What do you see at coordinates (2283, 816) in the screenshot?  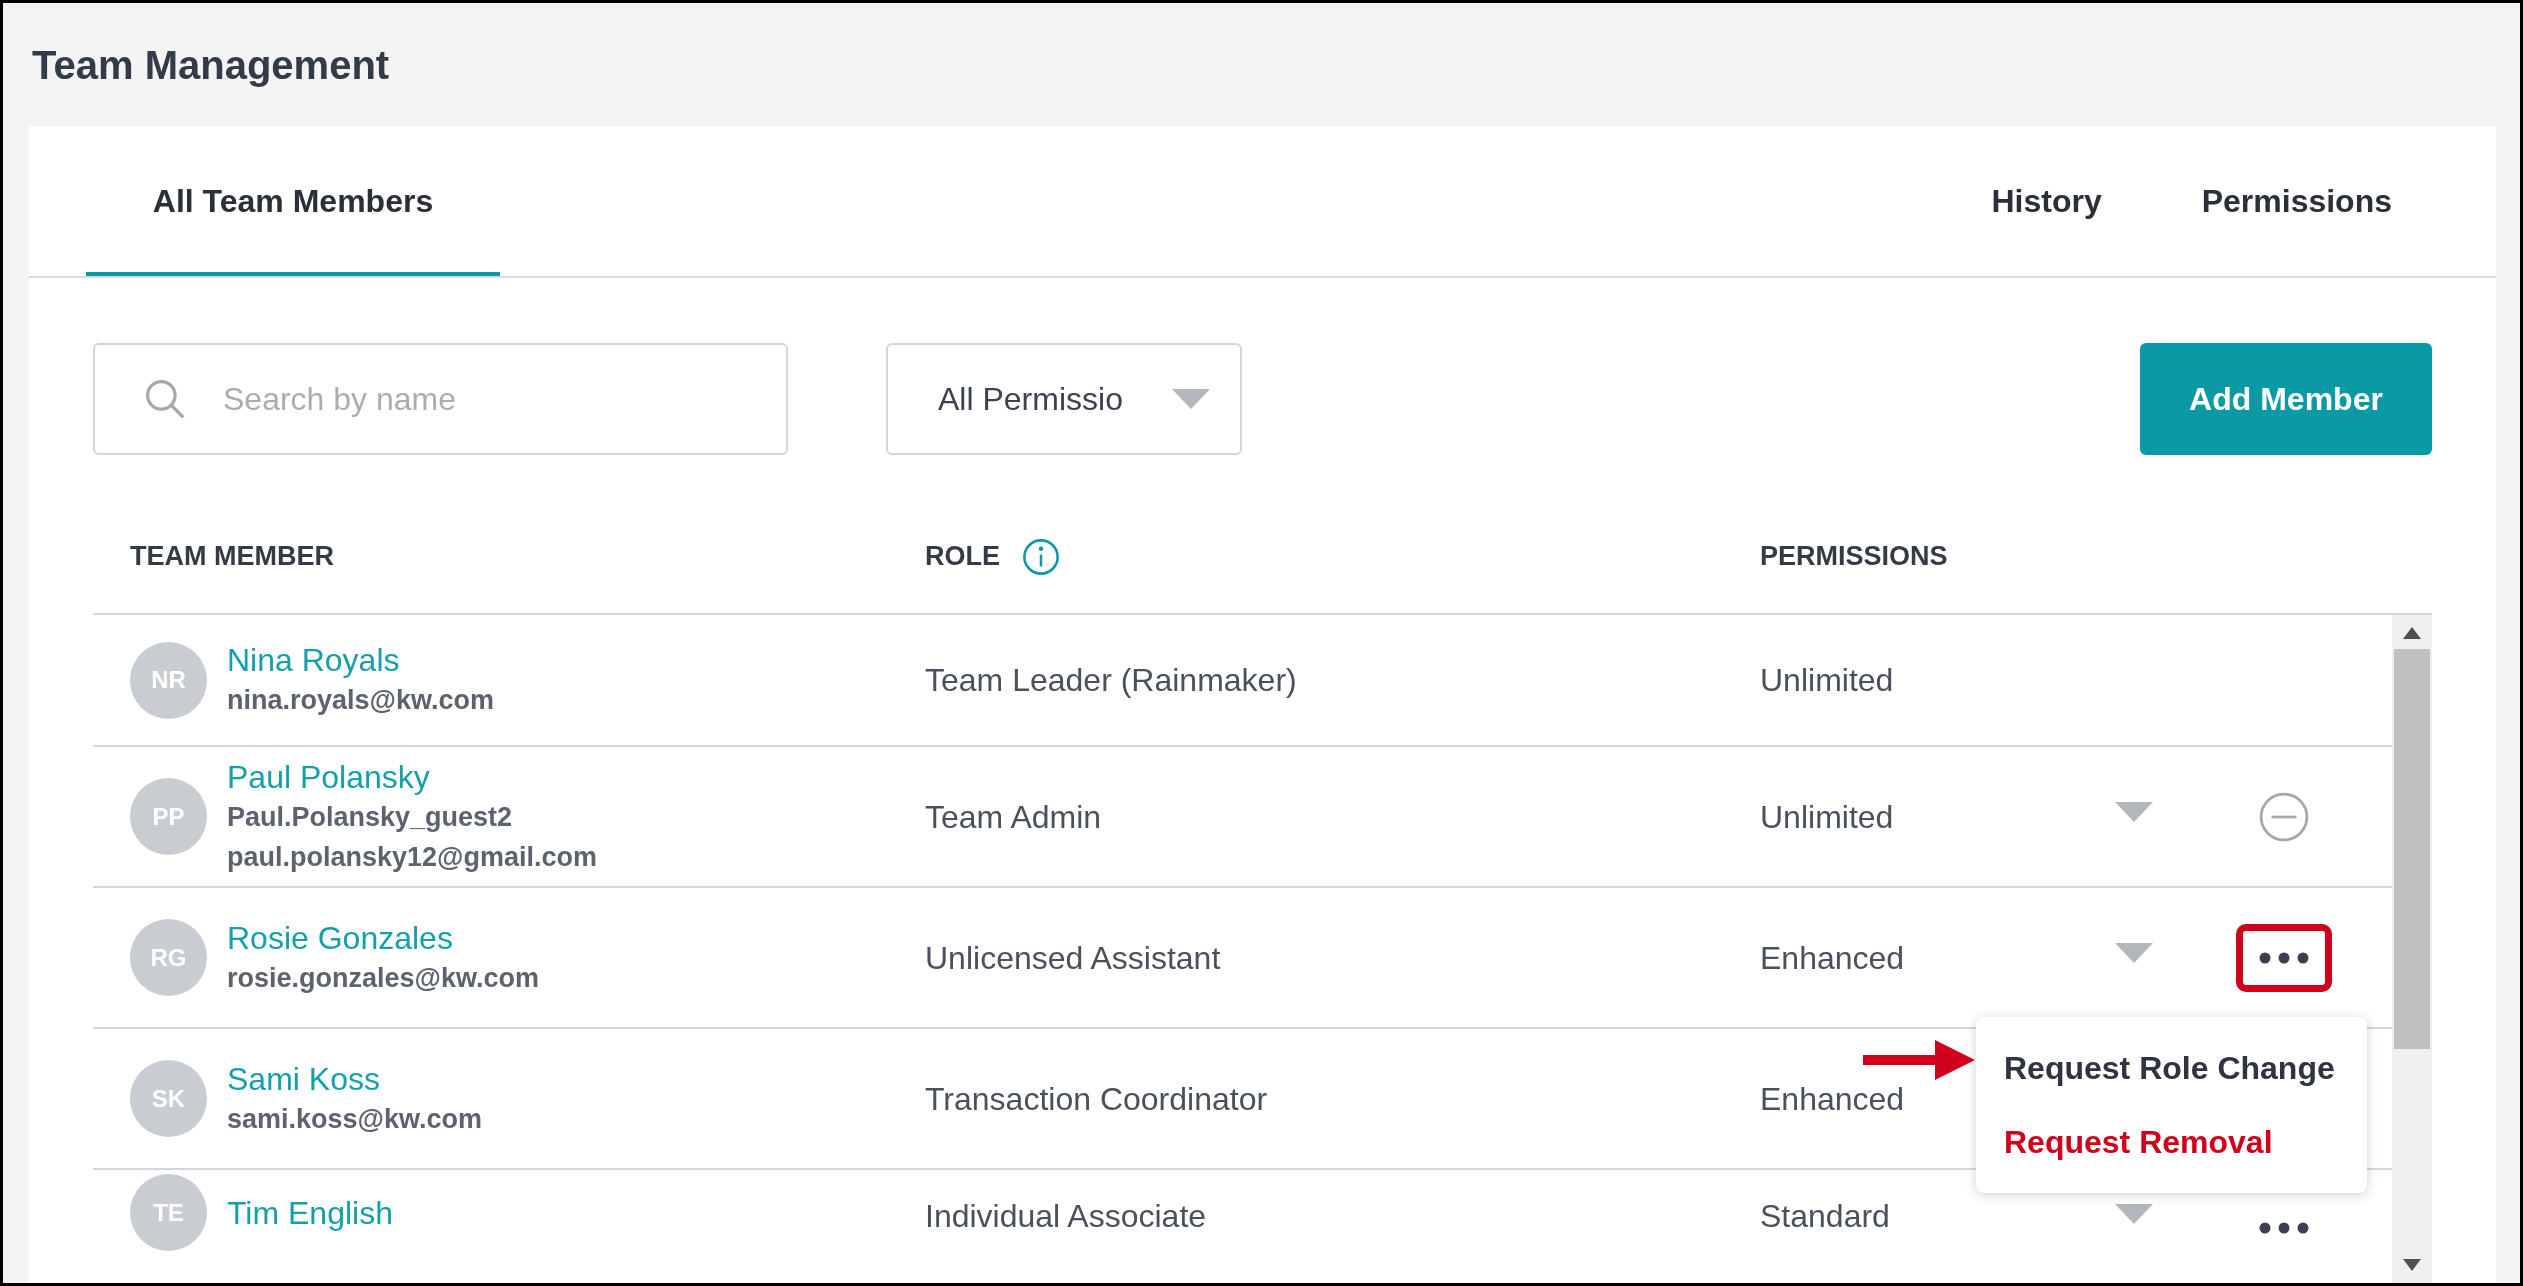 I see `remove-circle-icon` at bounding box center [2283, 816].